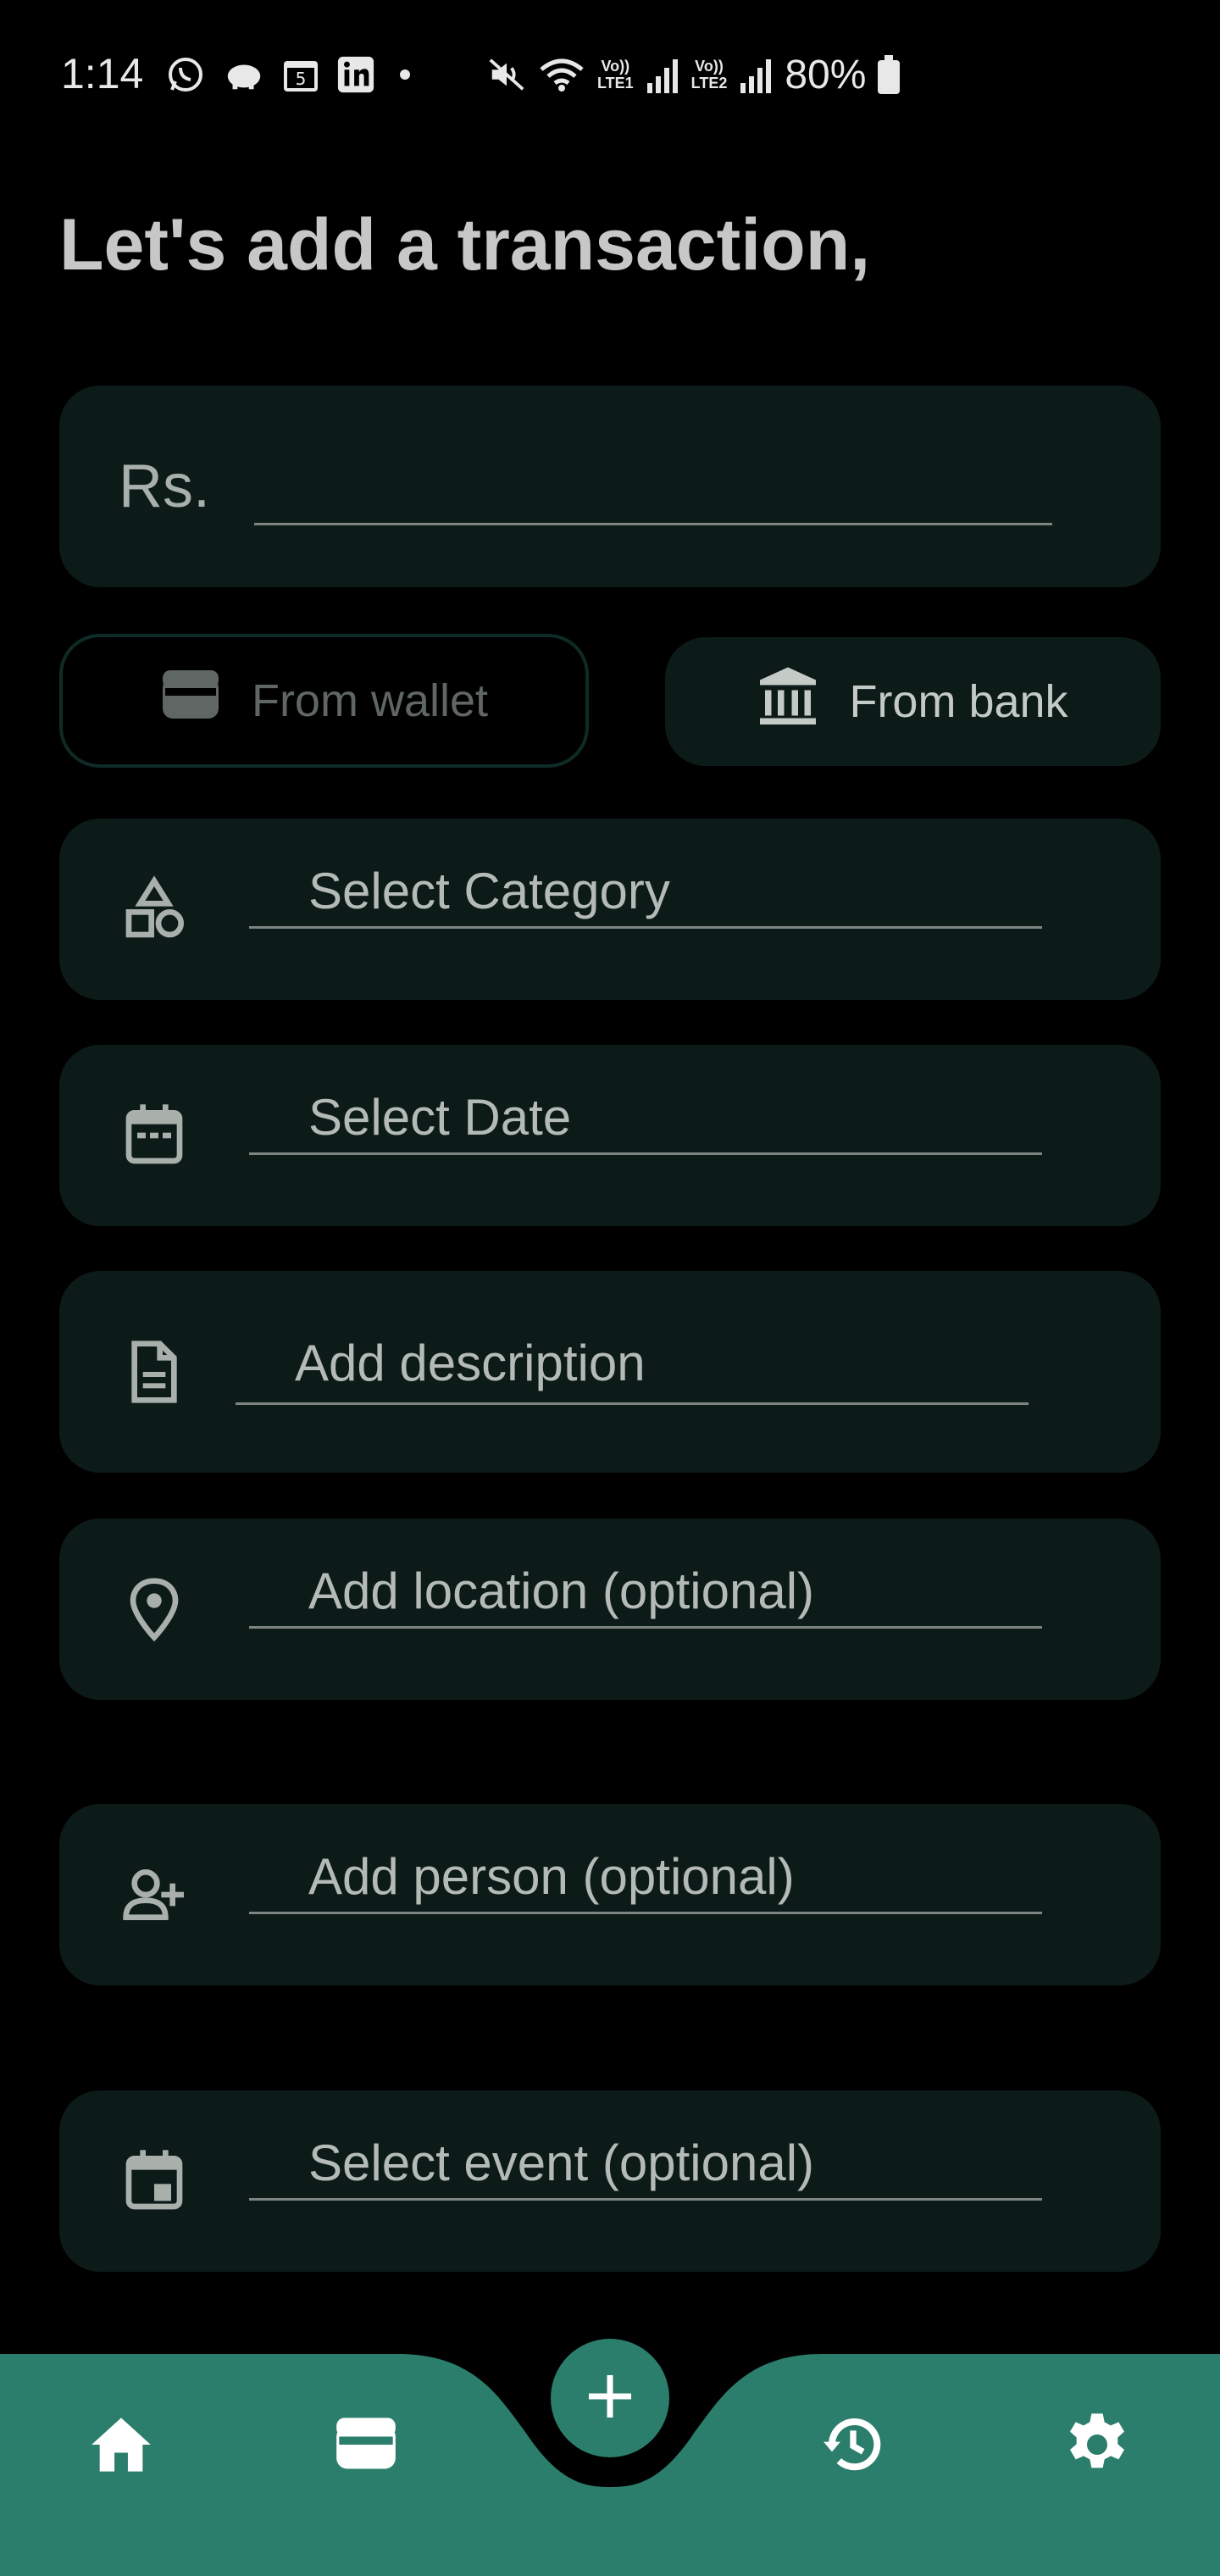  I want to click on sim2-label: Vo)) LTE2, so click(709, 75).